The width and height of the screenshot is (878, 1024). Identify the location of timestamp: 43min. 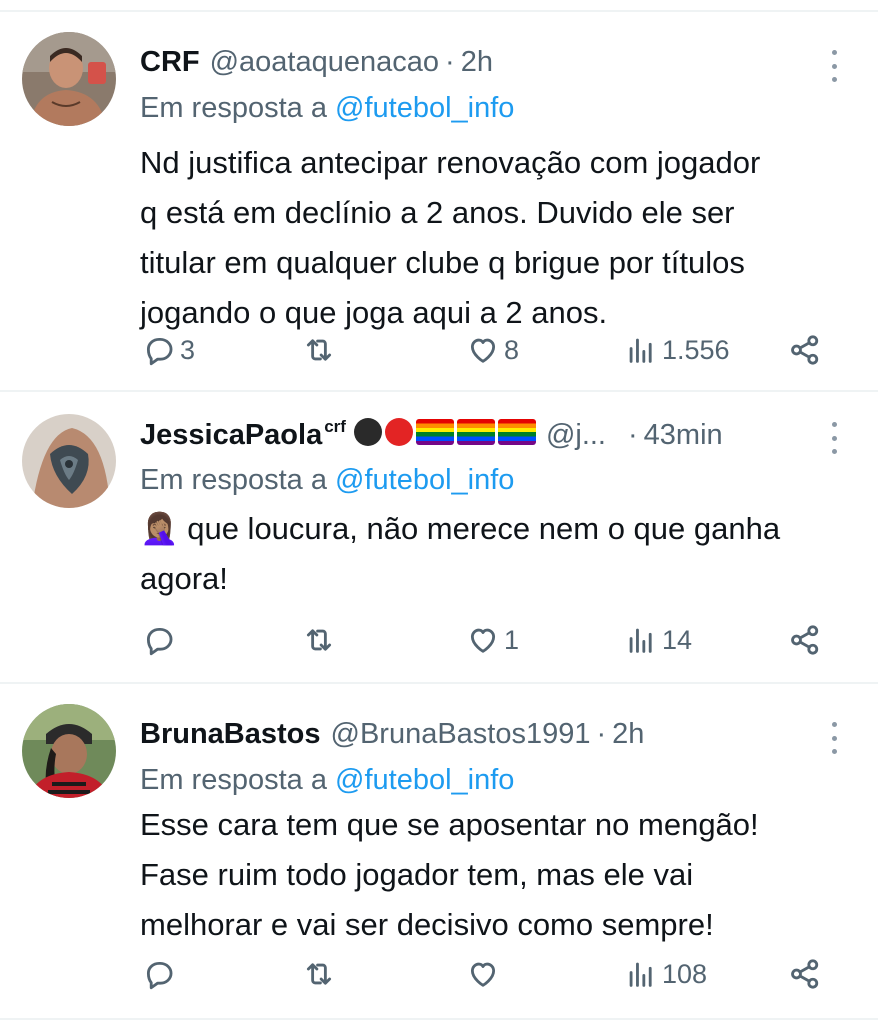
(683, 435).